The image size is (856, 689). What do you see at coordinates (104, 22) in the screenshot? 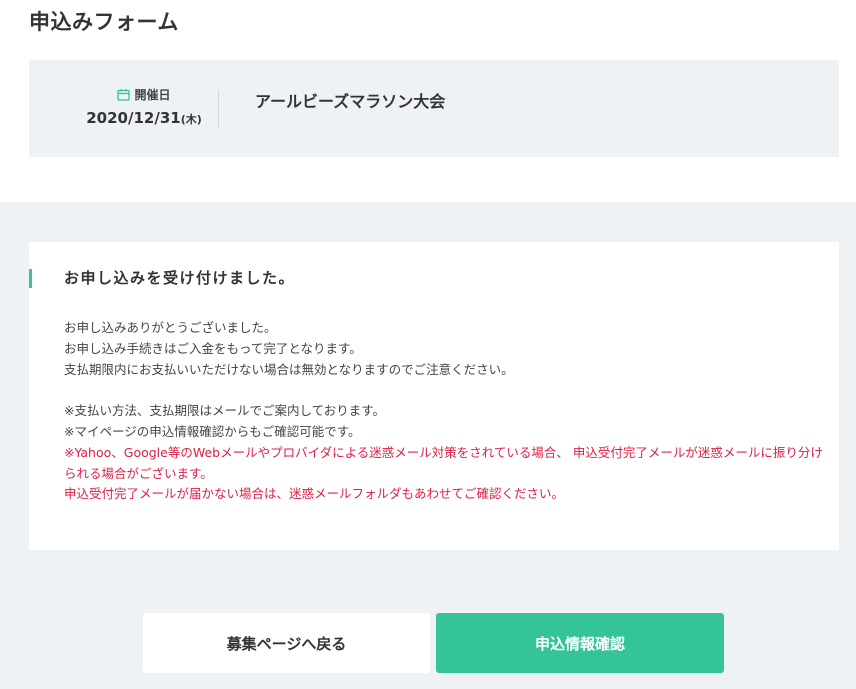
I see `page-title: 申込みフォーム` at bounding box center [104, 22].